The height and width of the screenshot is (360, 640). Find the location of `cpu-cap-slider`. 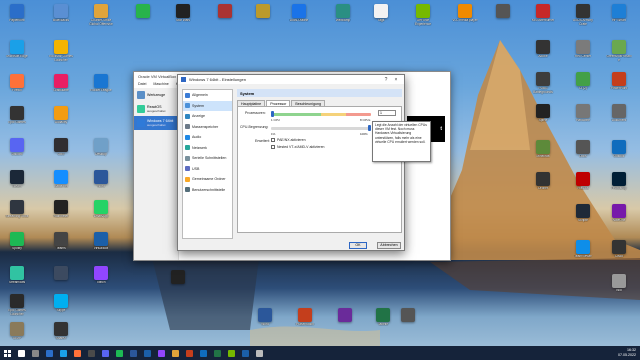

cpu-cap-slider is located at coordinates (321, 128).